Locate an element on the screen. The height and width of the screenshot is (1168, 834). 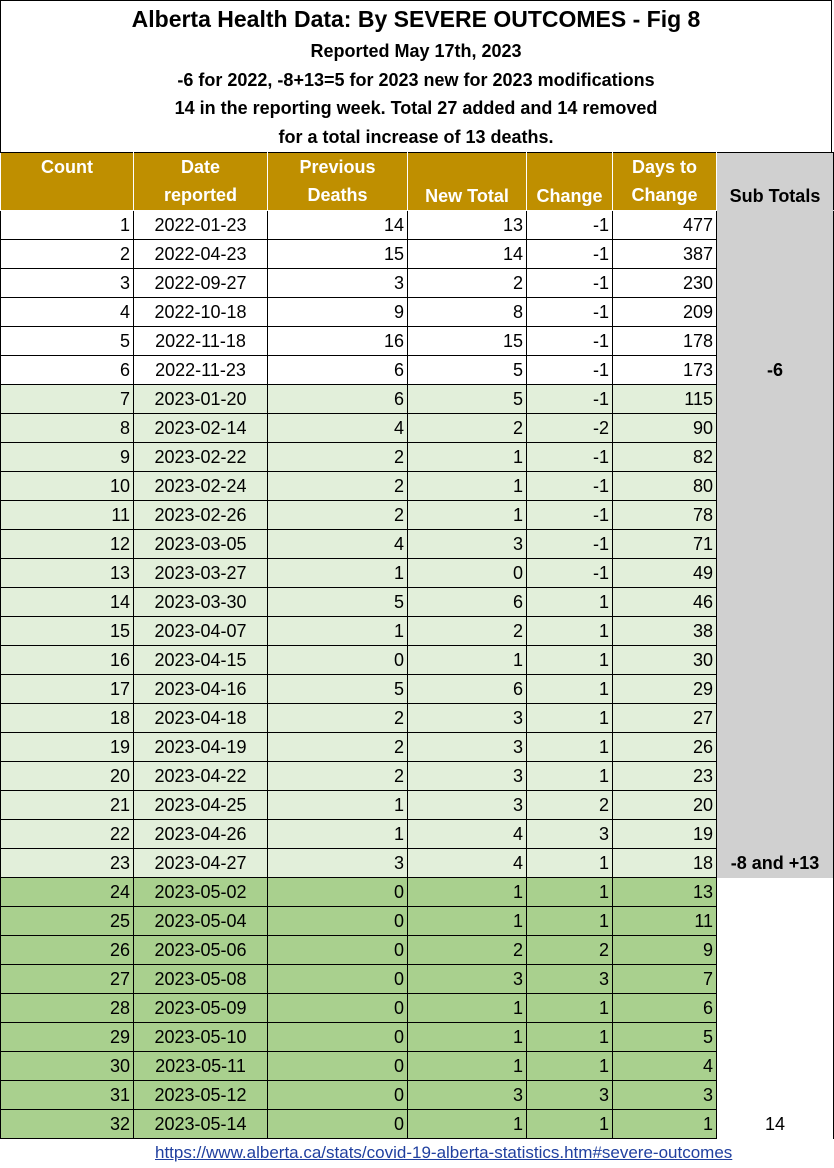
cell-days-to-change: 90 is located at coordinates (664, 428).